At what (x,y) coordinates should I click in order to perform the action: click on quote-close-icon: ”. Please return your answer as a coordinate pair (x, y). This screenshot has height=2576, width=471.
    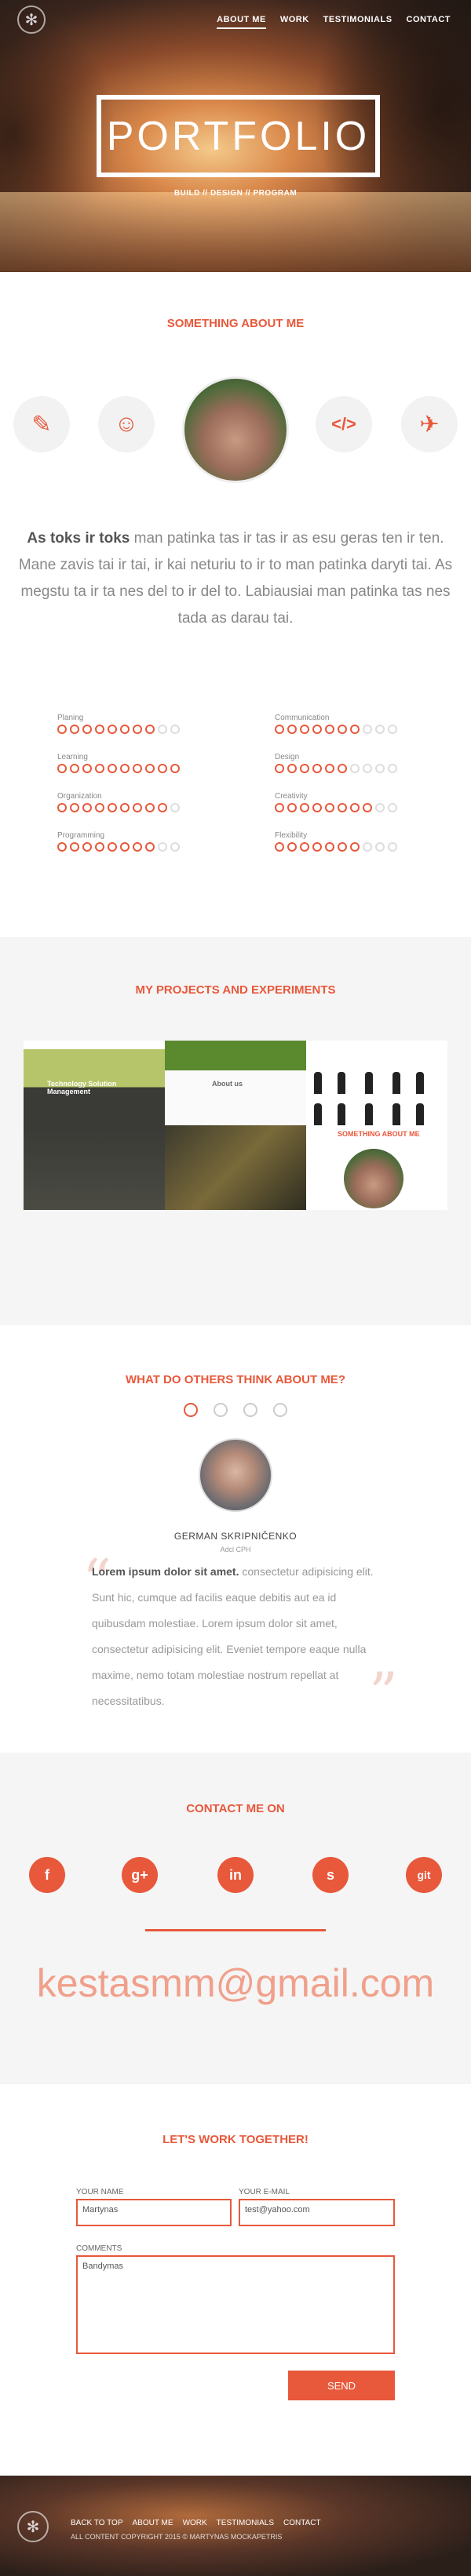
    Looking at the image, I should click on (383, 1693).